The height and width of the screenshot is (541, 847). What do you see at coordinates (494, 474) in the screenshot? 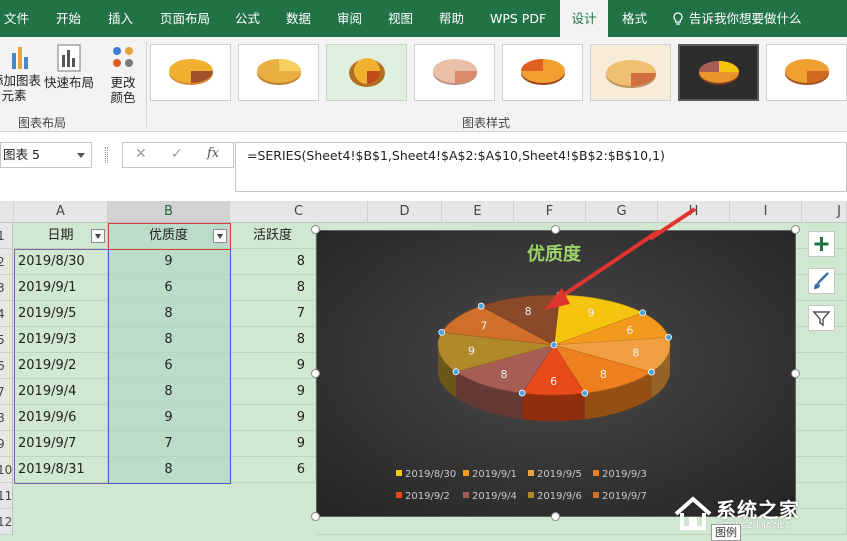
I see `legend-entry: 2019/9/1` at bounding box center [494, 474].